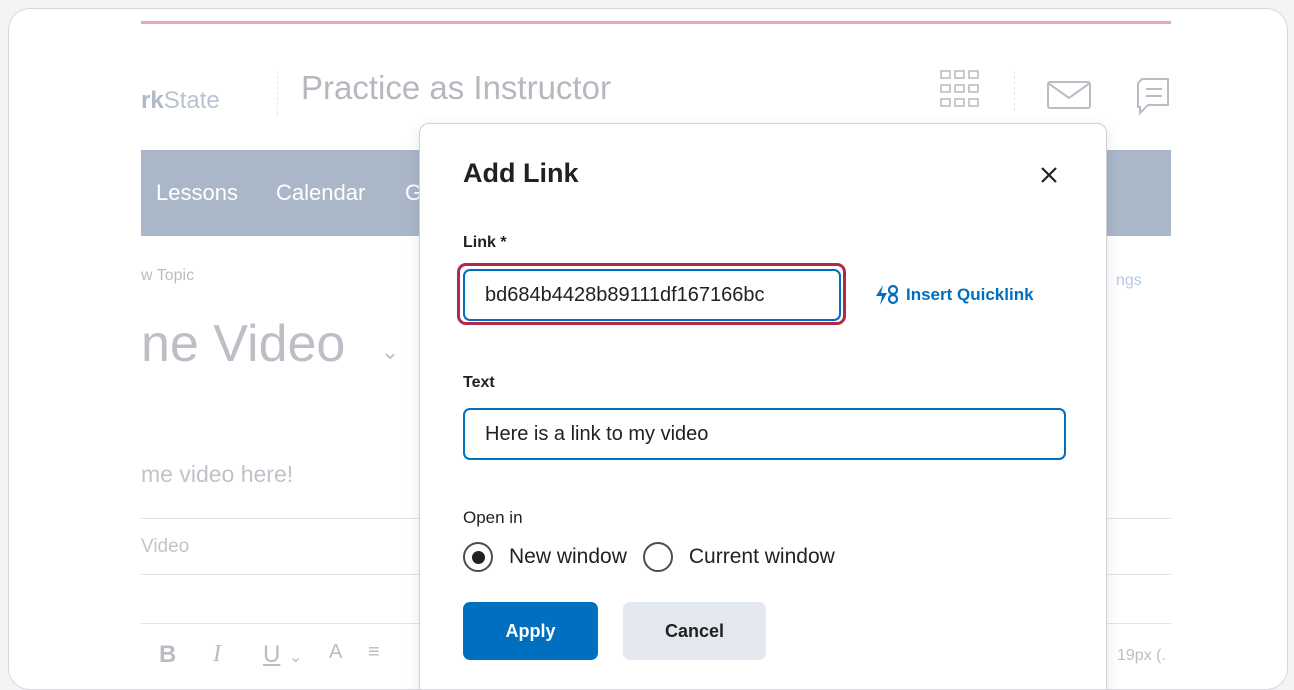  I want to click on chat-icon, so click(1153, 97).